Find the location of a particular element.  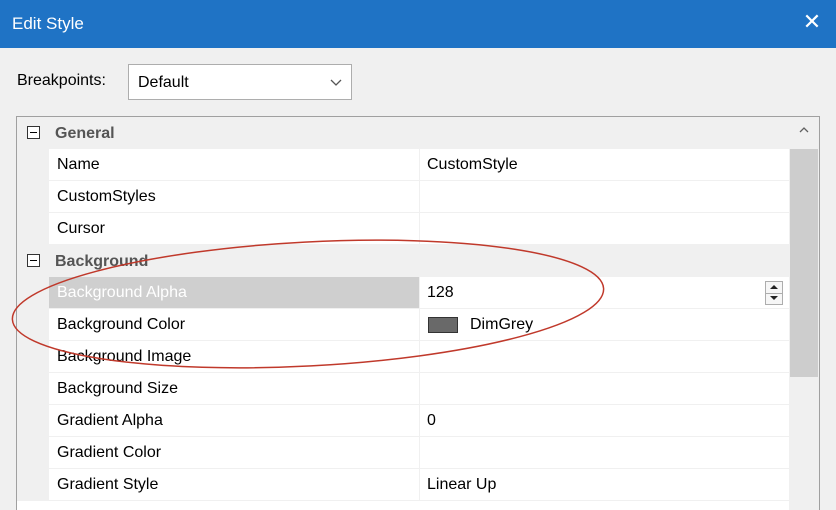

property-row: Gradient Alpha 0 is located at coordinates (403, 421).